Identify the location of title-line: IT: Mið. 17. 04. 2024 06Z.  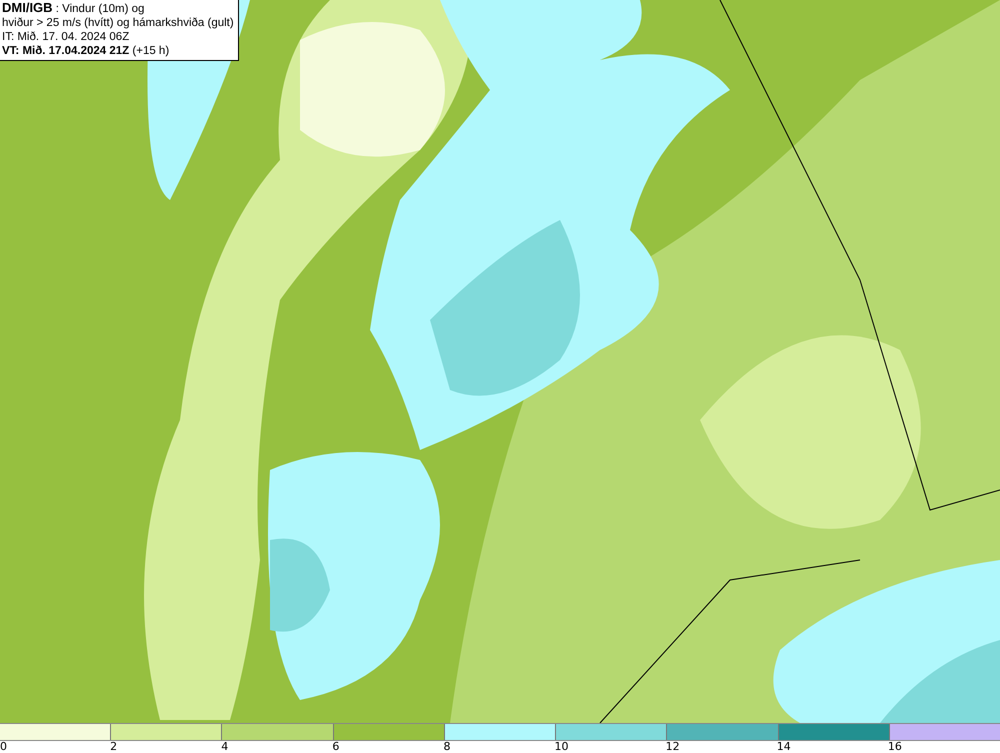
(66, 37).